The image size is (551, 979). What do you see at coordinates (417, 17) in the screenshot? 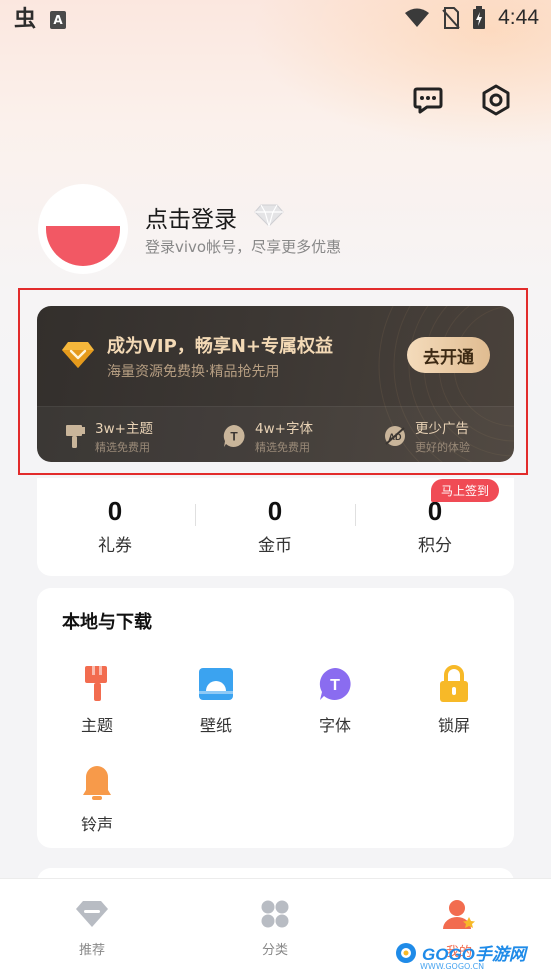
I see `wifi-icon` at bounding box center [417, 17].